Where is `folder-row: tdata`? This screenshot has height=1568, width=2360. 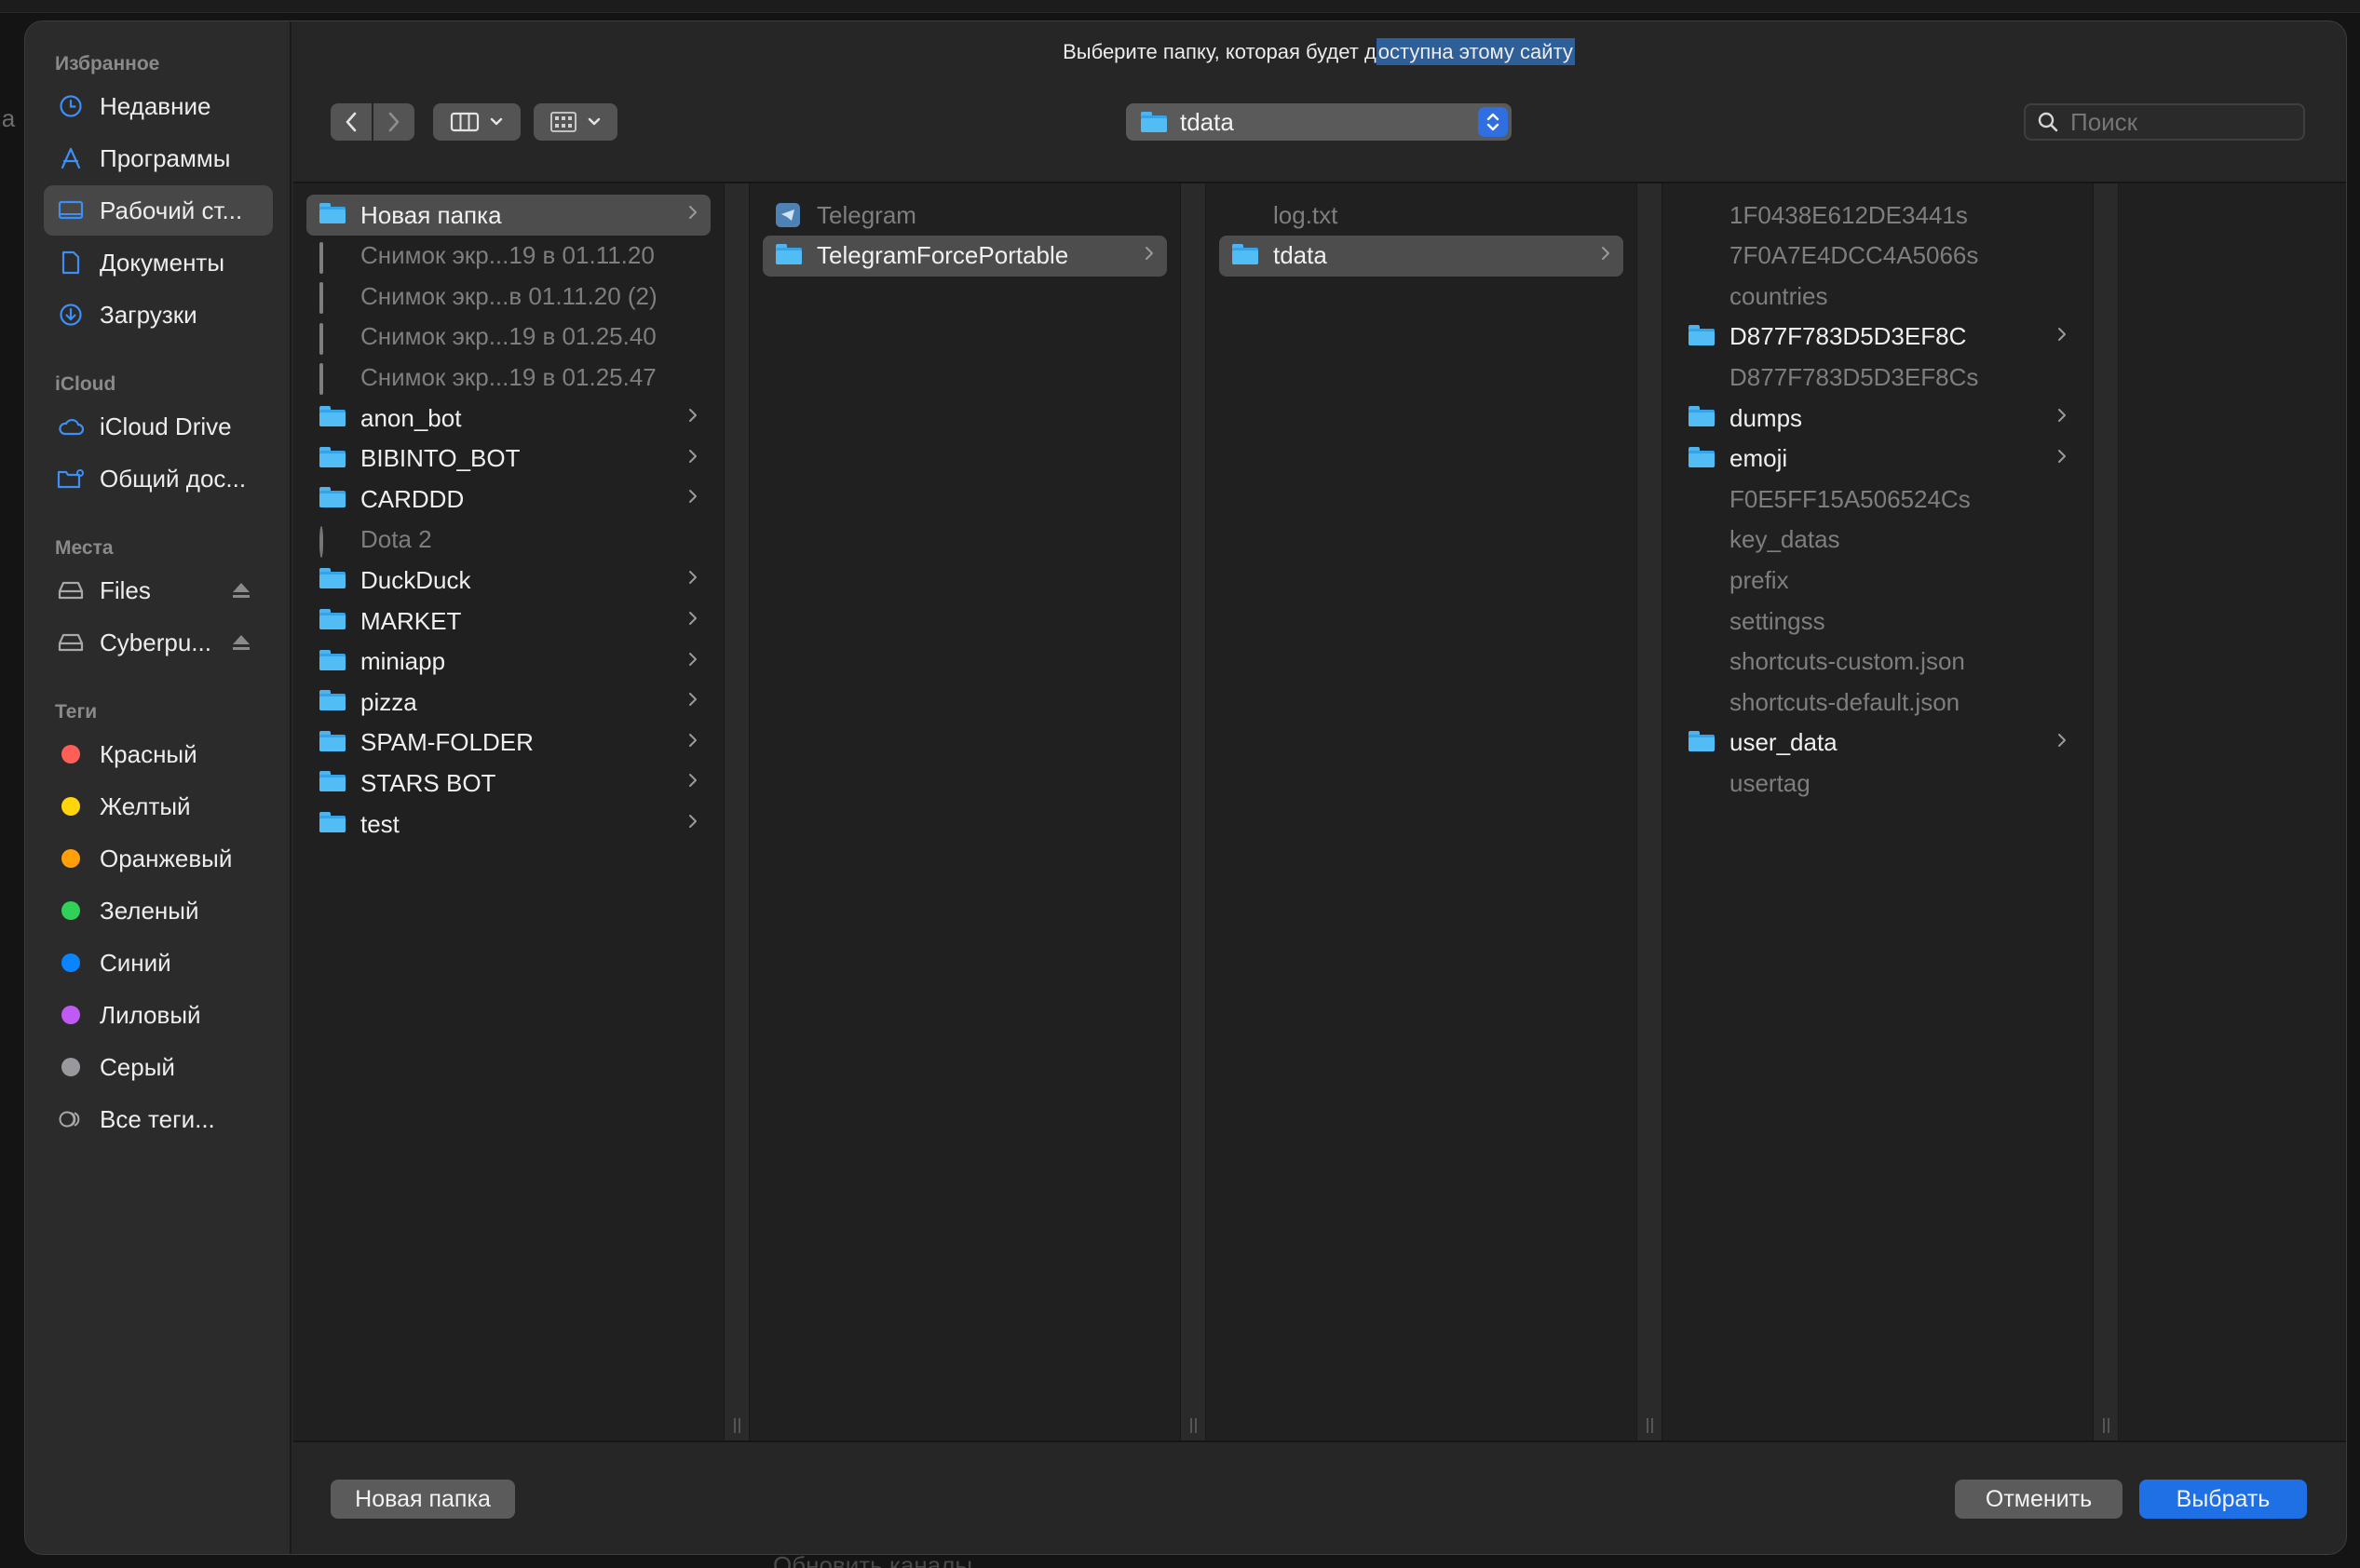 folder-row: tdata is located at coordinates (1421, 256).